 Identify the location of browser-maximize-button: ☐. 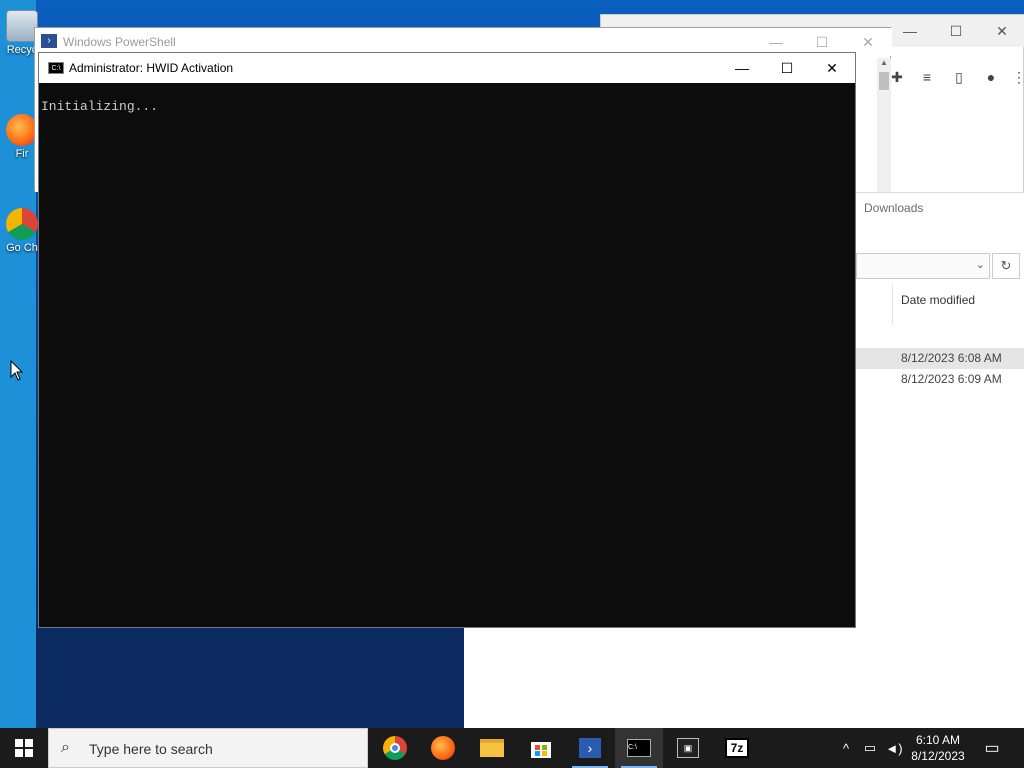
(956, 31).